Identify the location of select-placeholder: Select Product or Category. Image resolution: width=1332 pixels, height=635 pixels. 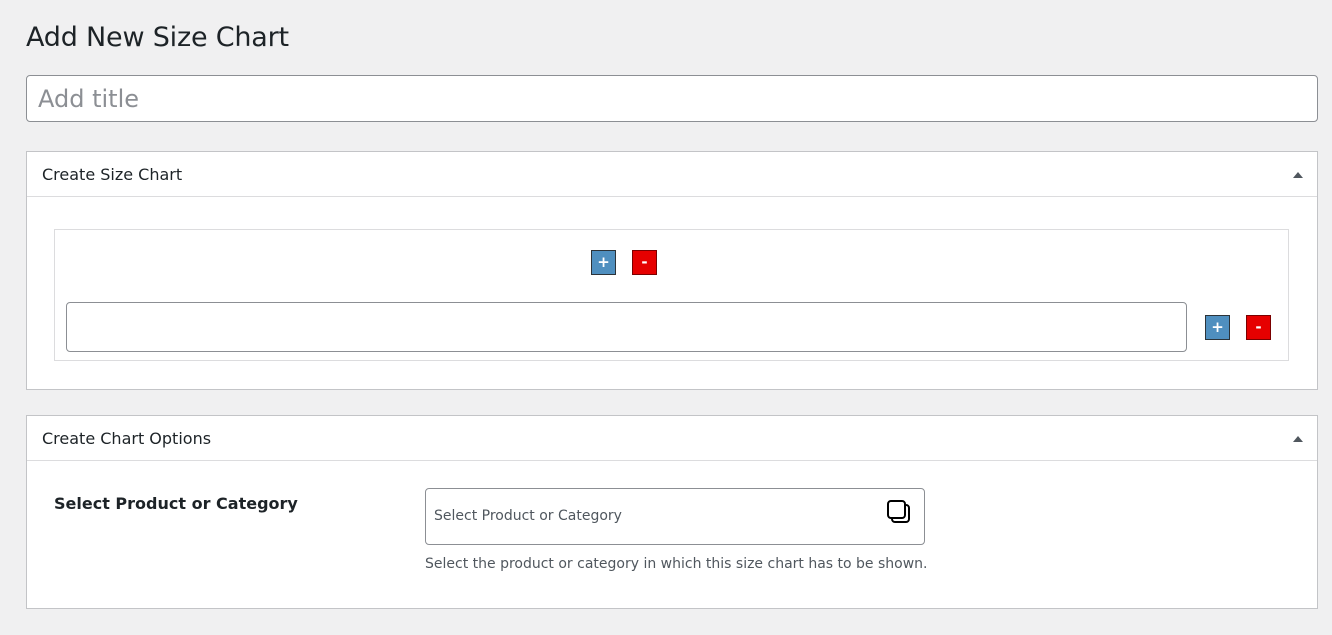
(528, 516).